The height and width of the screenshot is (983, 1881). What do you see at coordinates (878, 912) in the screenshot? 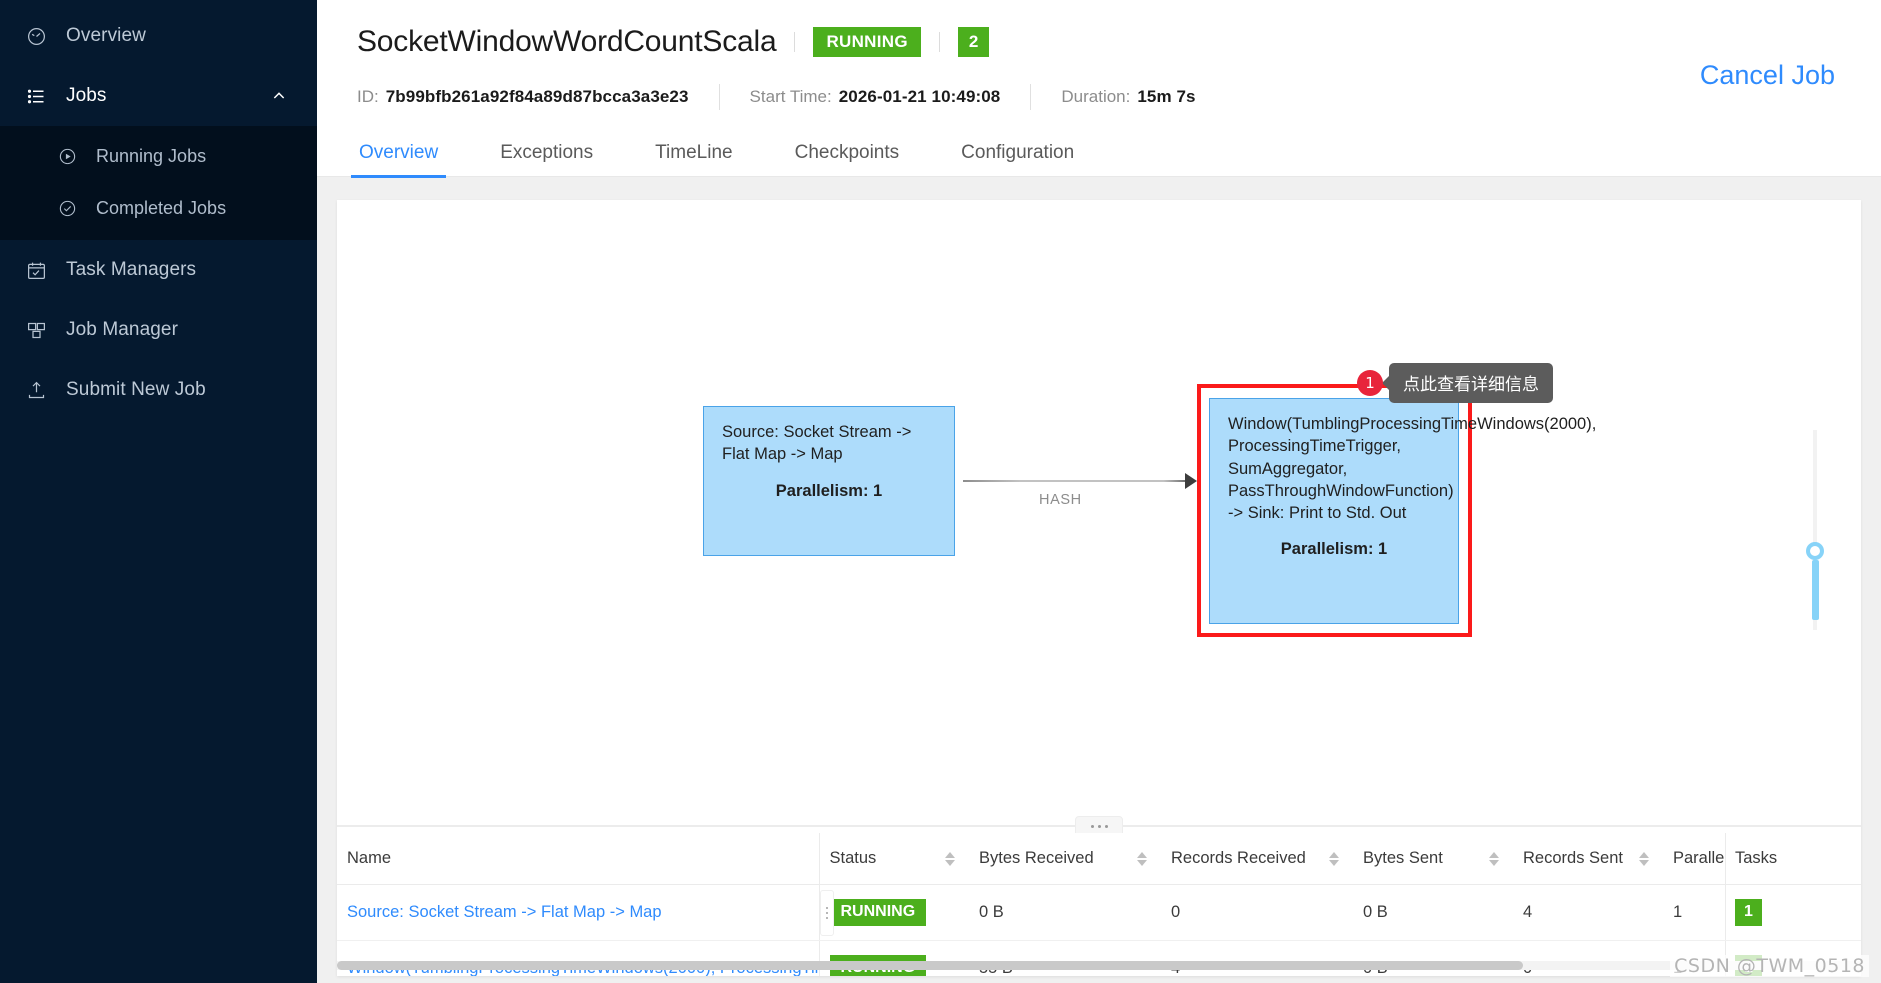
I see `row-status-badge: RUNNING` at bounding box center [878, 912].